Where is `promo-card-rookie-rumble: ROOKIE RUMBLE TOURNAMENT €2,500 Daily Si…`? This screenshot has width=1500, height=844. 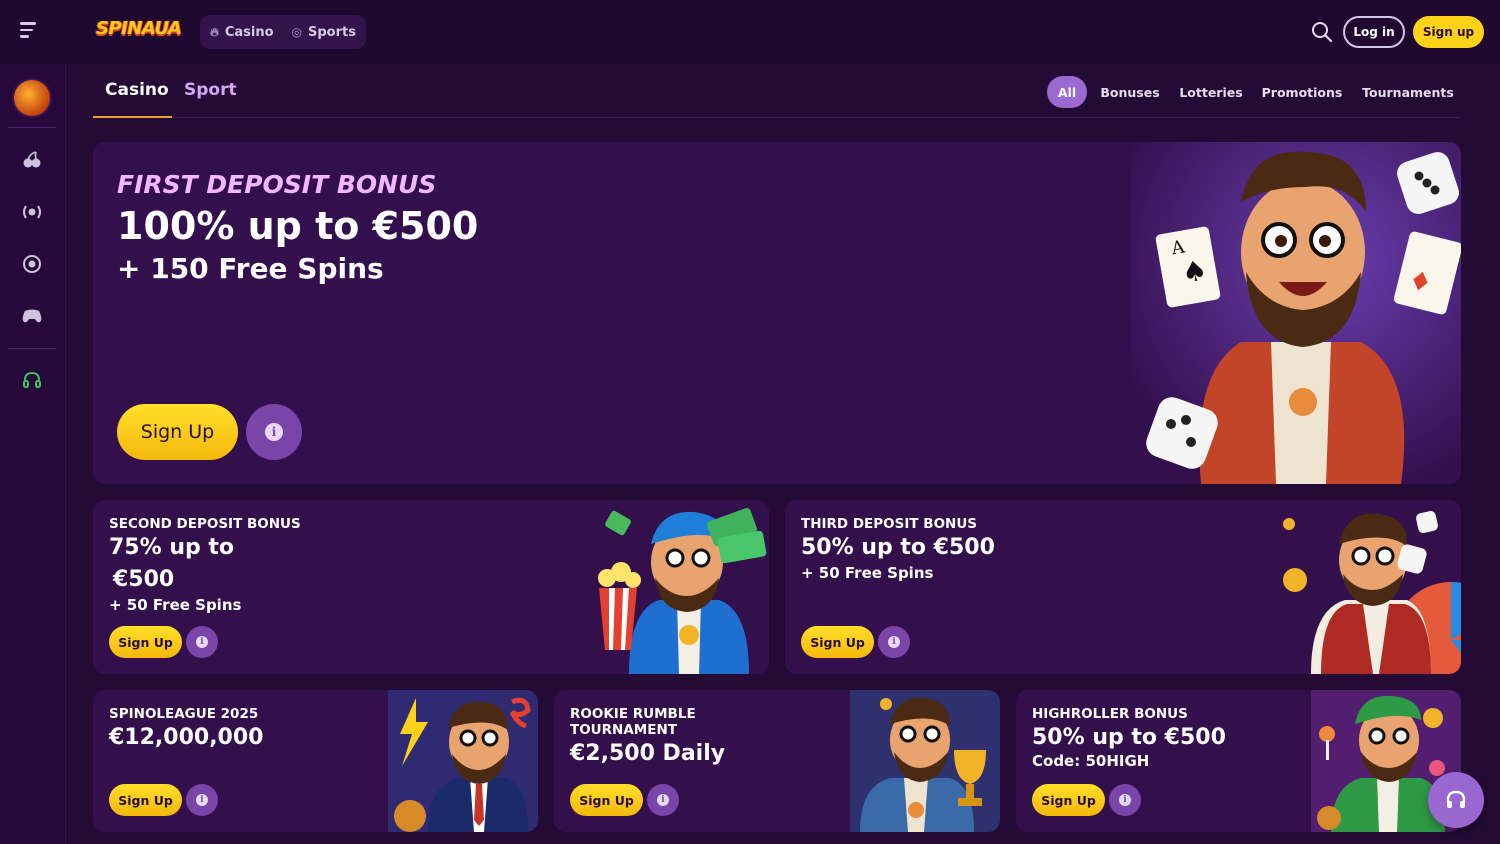
promo-card-rookie-rumble: ROOKIE RUMBLE TOURNAMENT €2,500 Daily Si… is located at coordinates (777, 761).